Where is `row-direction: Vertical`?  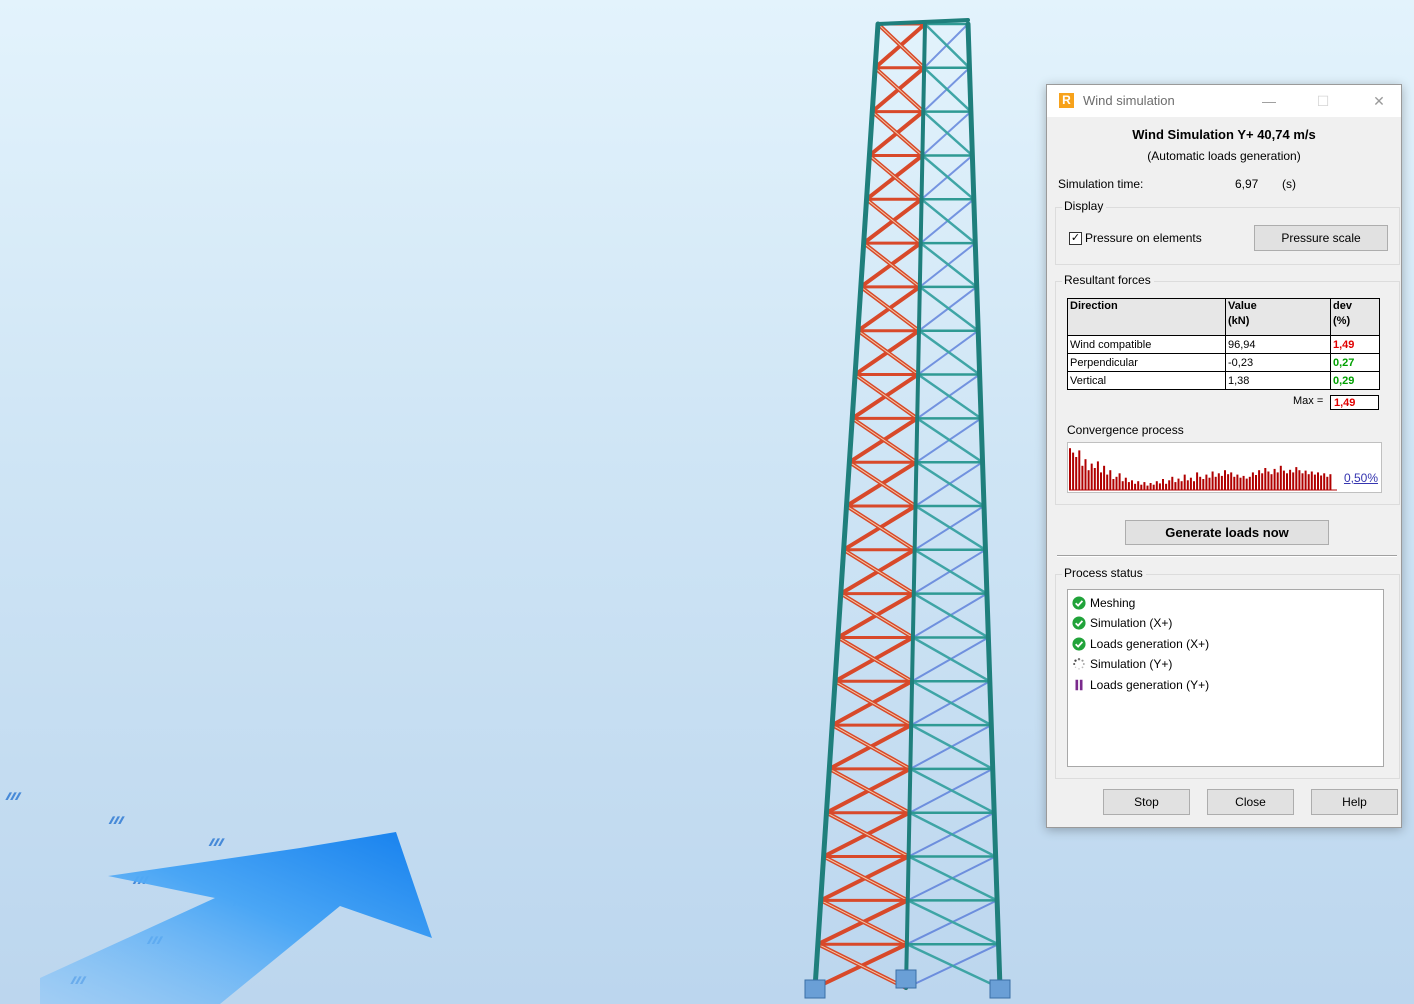 row-direction: Vertical is located at coordinates (1146, 380).